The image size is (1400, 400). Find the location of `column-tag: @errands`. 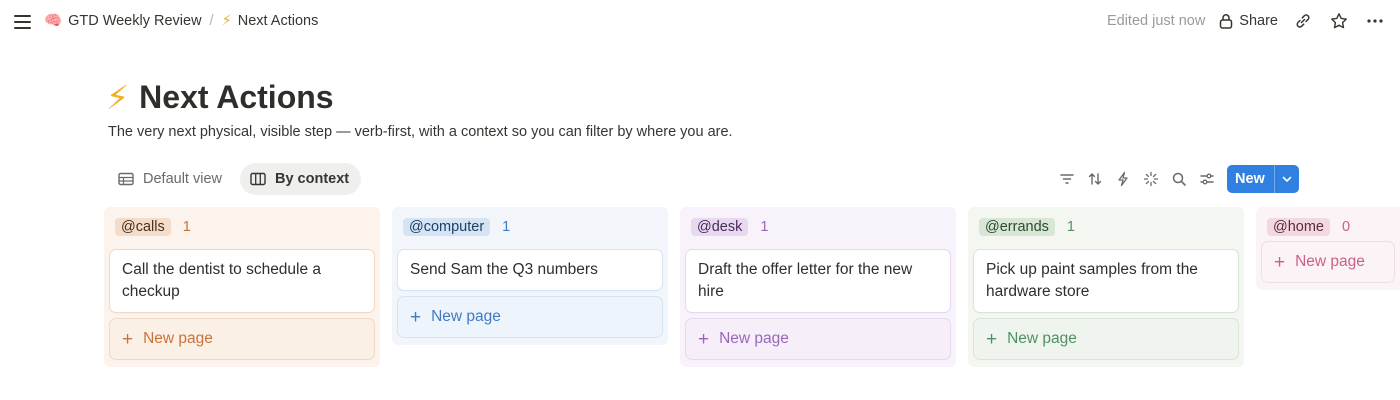

column-tag: @errands is located at coordinates (1017, 227).